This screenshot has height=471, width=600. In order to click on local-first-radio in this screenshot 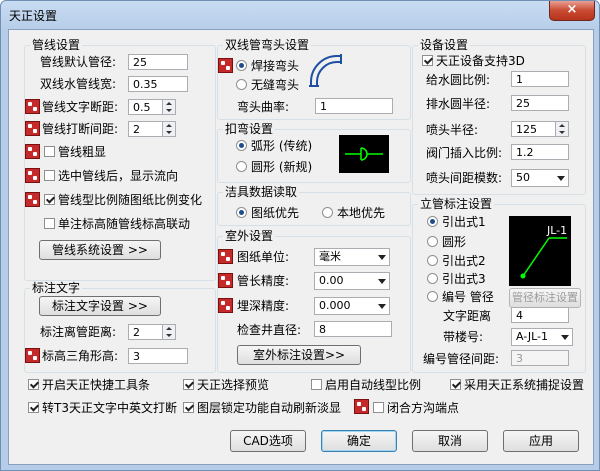, I will do `click(327, 212)`.